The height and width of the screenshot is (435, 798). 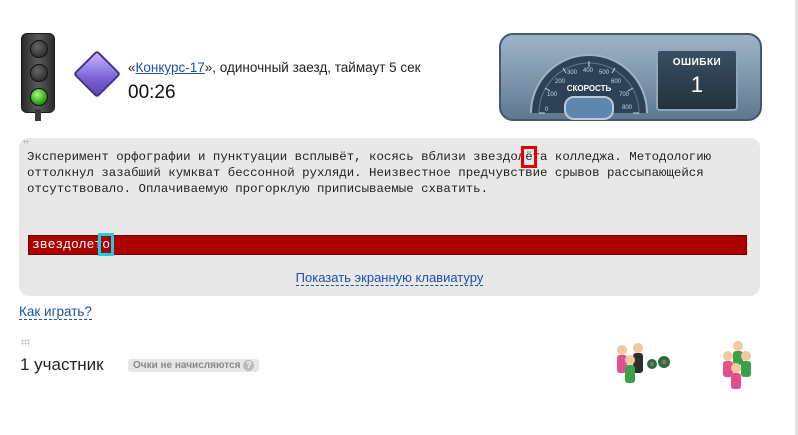 I want to click on typed-input-text: звездолет, so click(x=67, y=244).